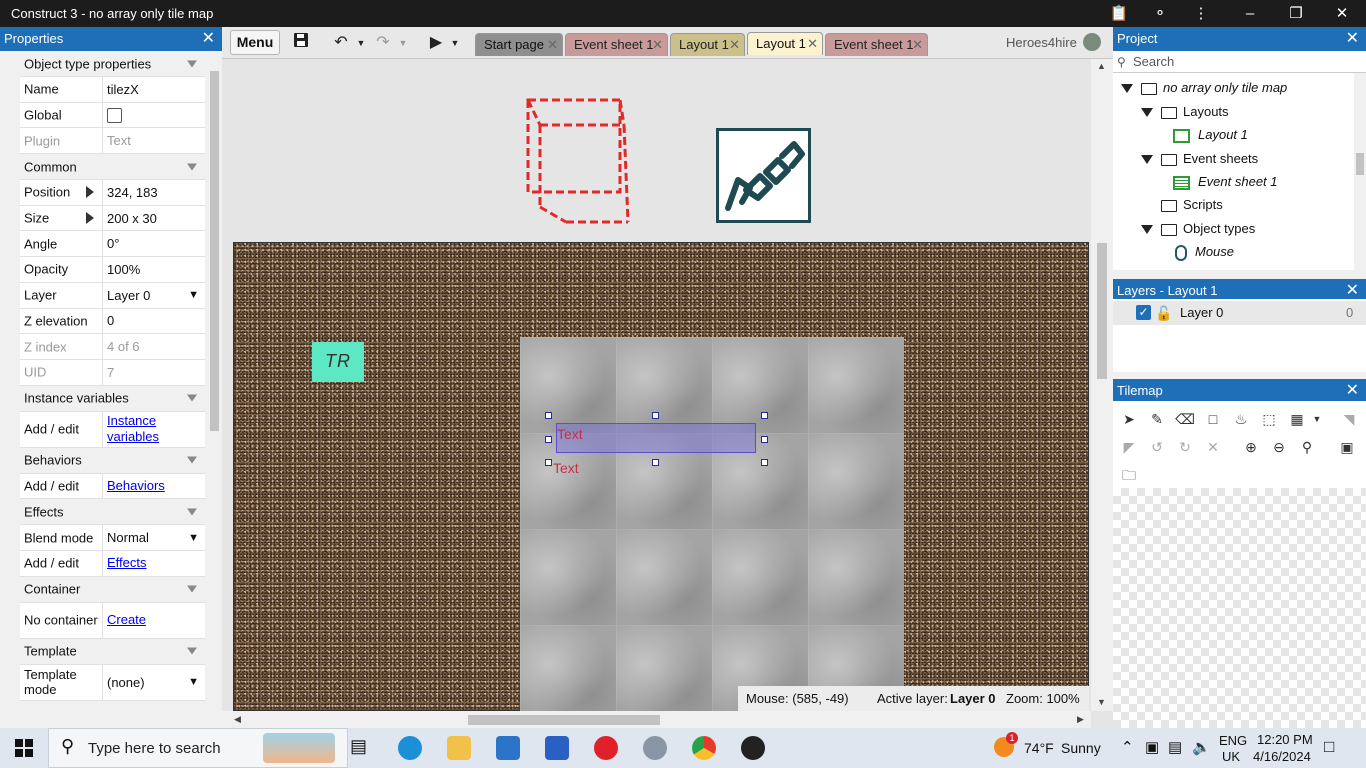 This screenshot has height=768, width=1366. Describe the element at coordinates (606, 748) in the screenshot. I see `opera-icon` at that location.